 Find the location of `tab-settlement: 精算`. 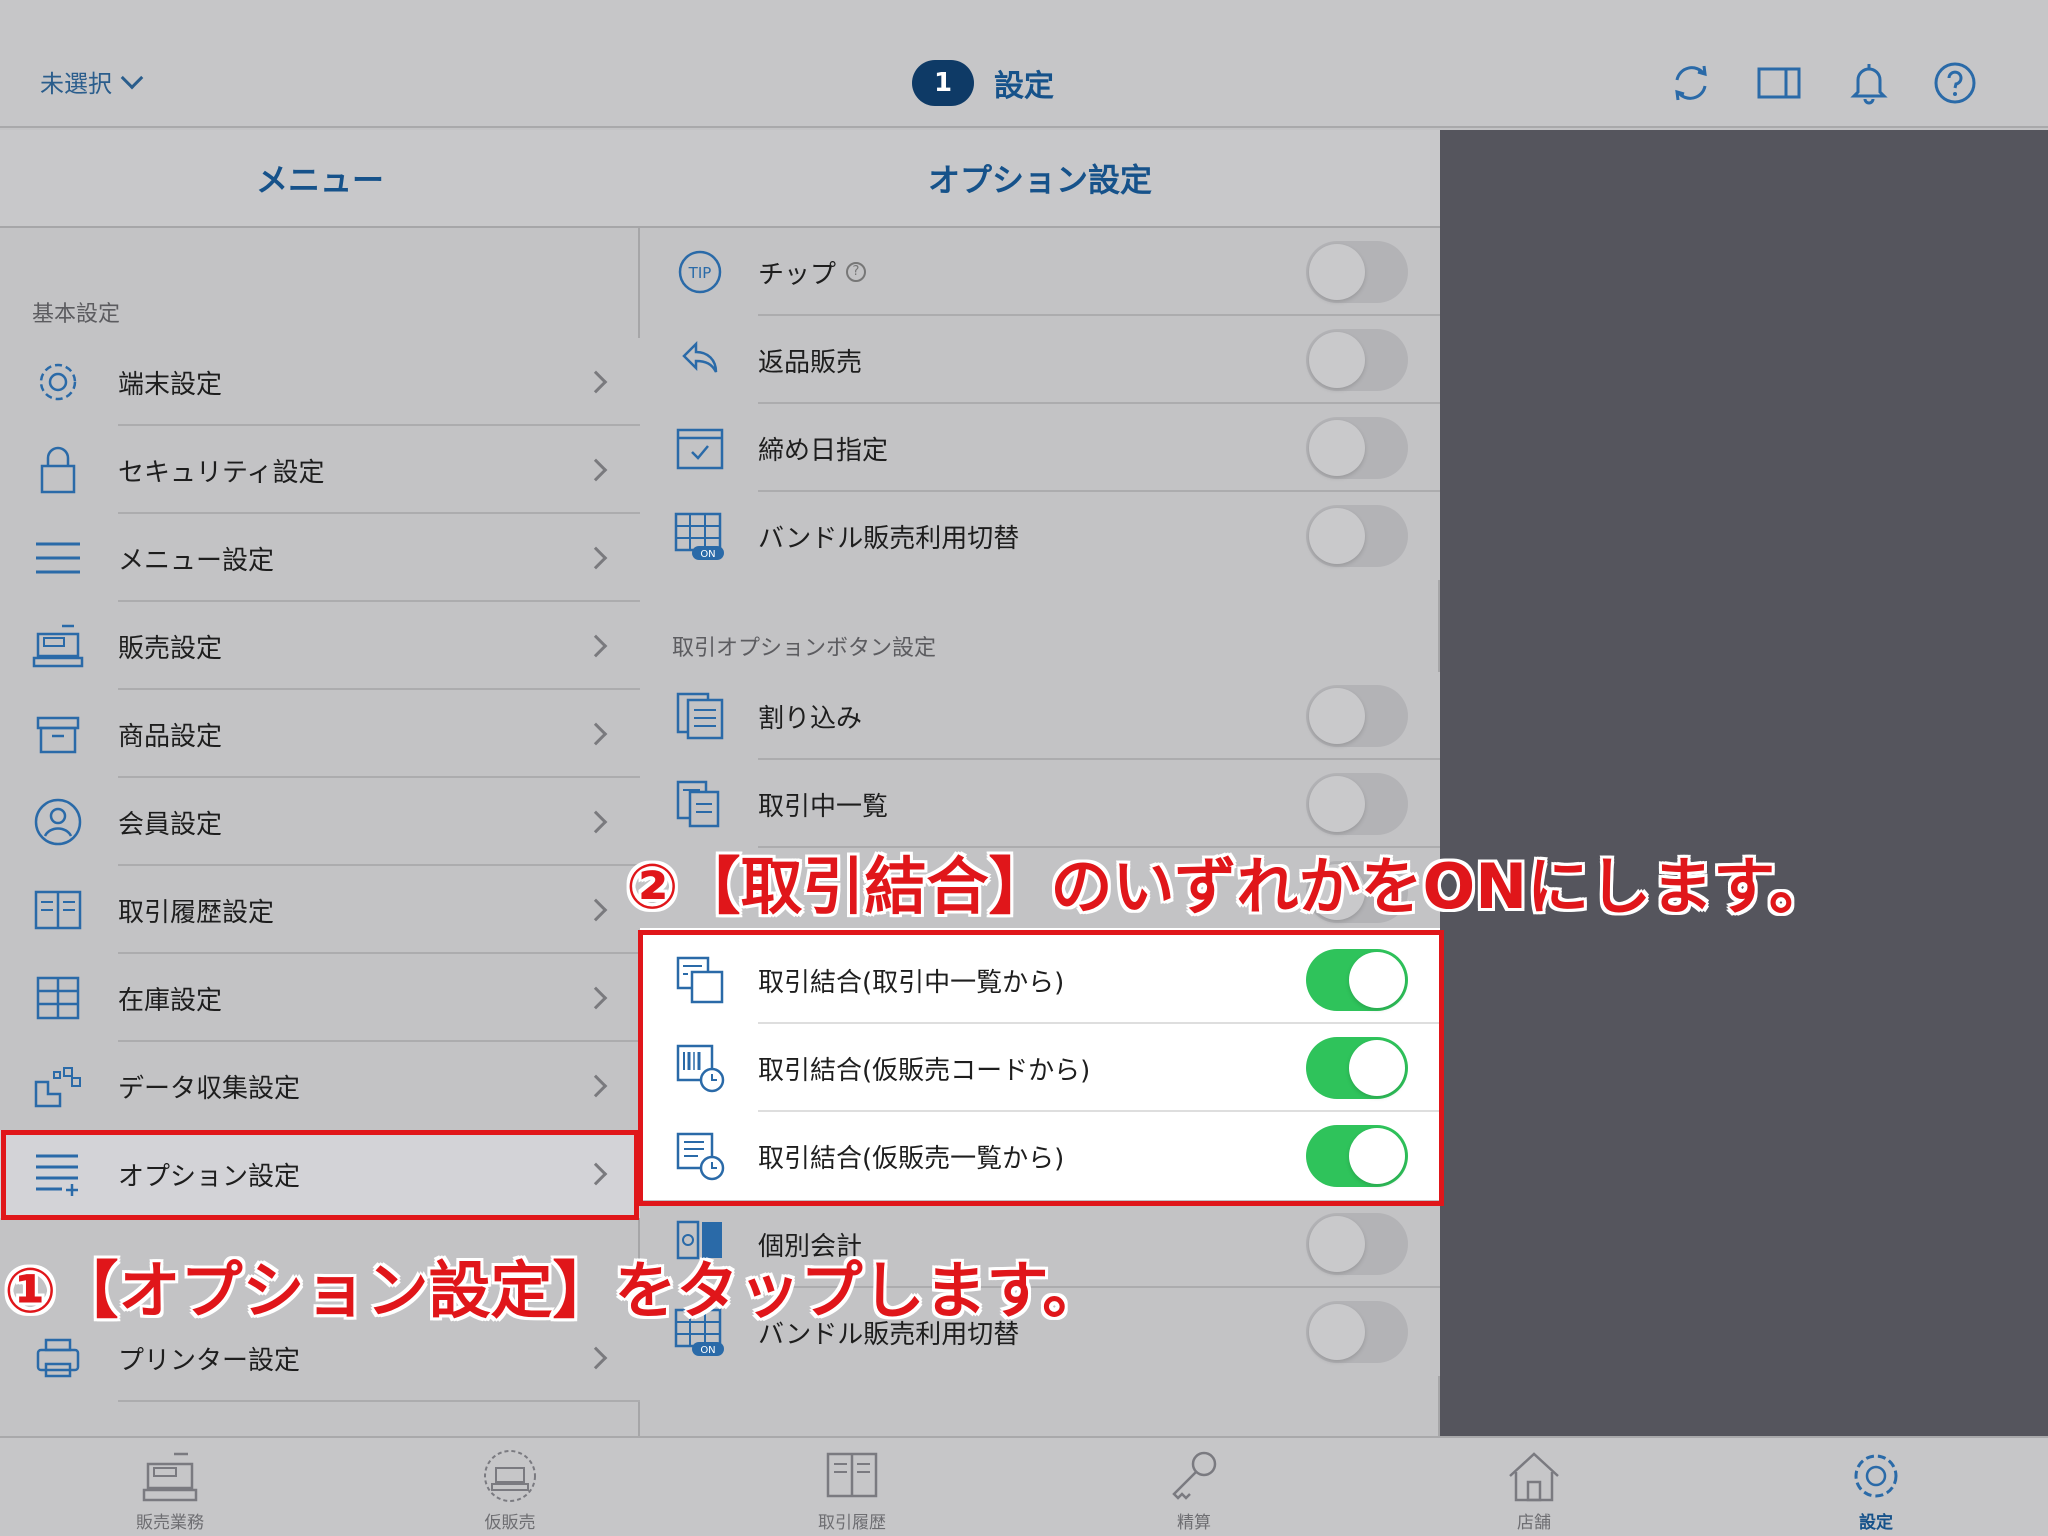

tab-settlement: 精算 is located at coordinates (1194, 1492).